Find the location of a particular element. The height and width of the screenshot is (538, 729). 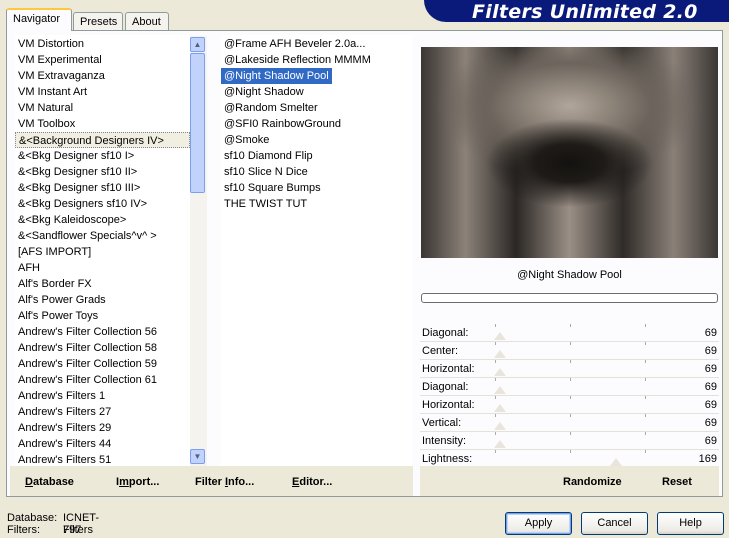

scroll-thumb is located at coordinates (197, 123).